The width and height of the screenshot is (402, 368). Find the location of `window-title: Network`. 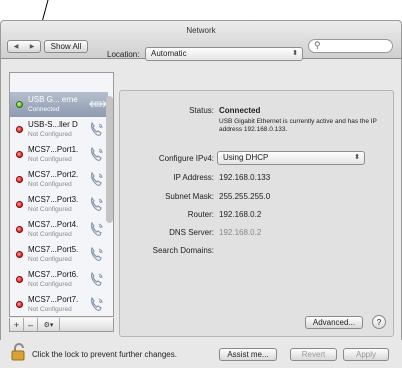

window-title: Network is located at coordinates (201, 30).